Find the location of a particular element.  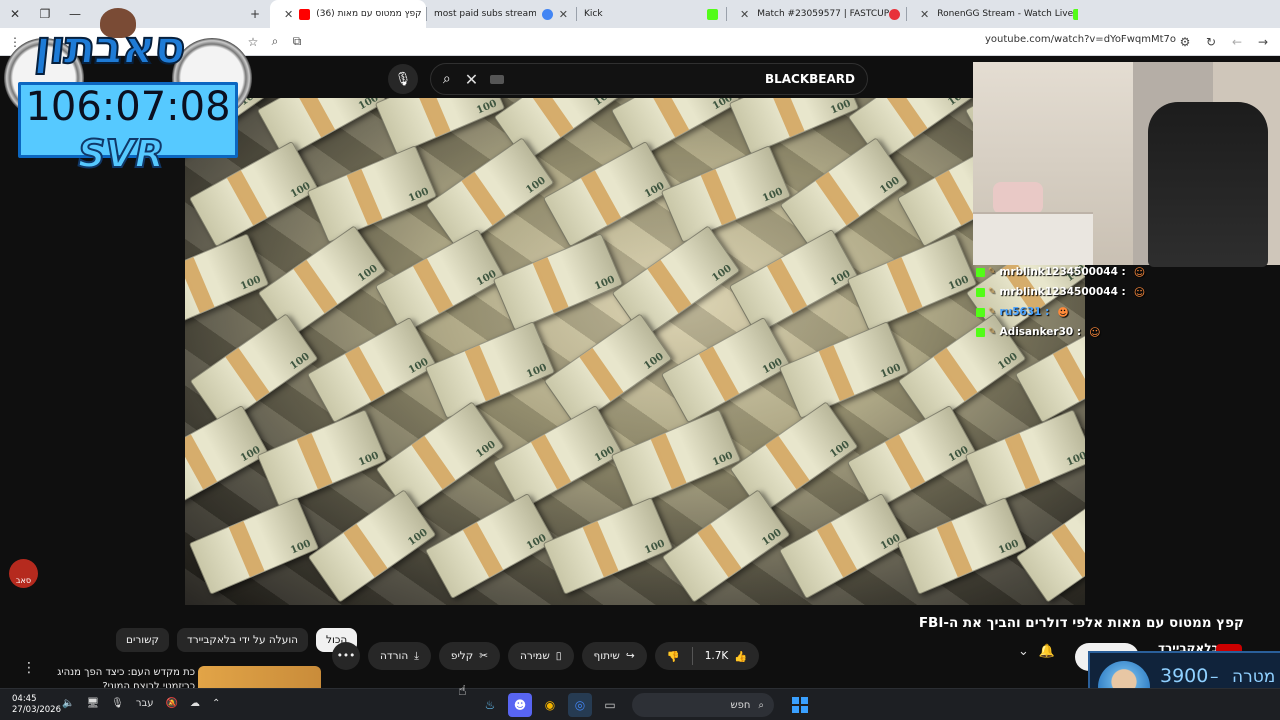

taskbar-search: חפש ⌕ is located at coordinates (703, 705).